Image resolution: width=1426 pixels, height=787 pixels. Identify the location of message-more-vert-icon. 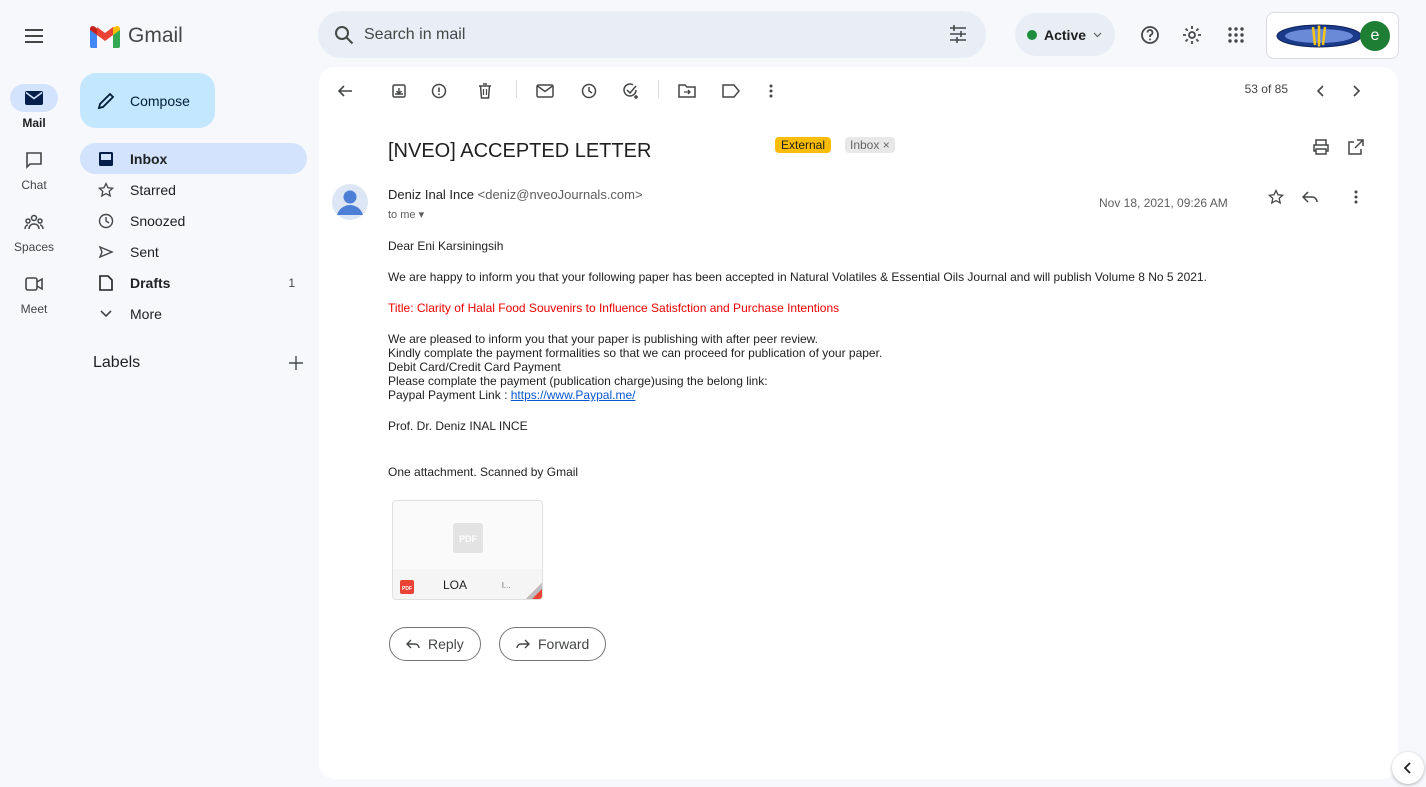
(1356, 197).